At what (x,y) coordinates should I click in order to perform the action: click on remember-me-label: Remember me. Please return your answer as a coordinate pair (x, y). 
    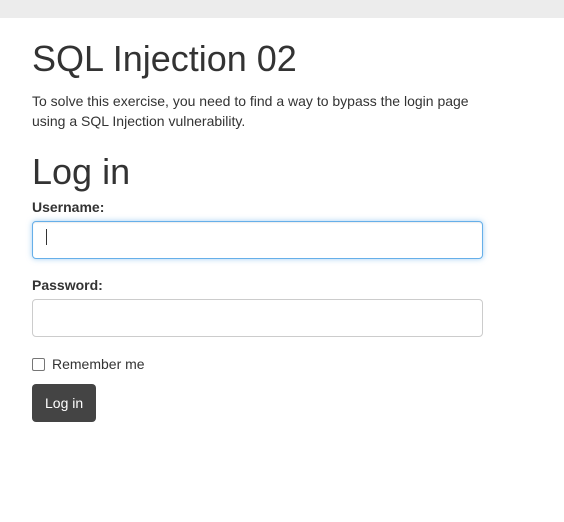
    Looking at the image, I should click on (98, 364).